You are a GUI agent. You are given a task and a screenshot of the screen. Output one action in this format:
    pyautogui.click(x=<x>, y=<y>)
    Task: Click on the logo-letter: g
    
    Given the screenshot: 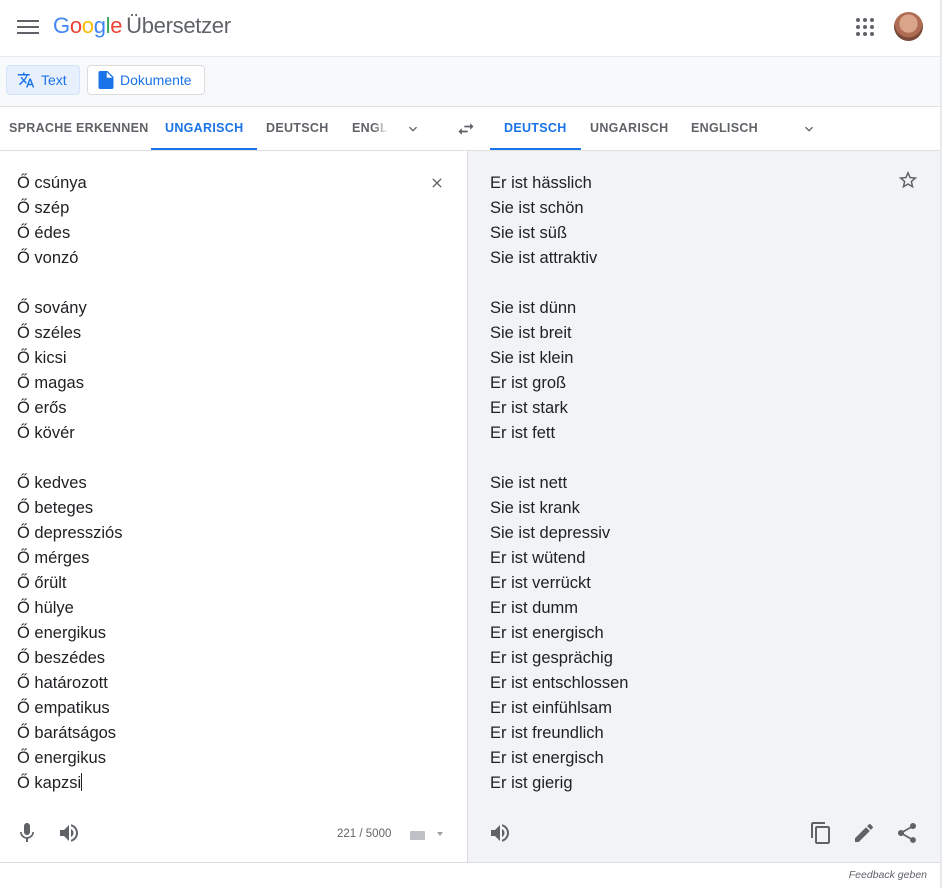 What is the action you would take?
    pyautogui.click(x=99, y=25)
    